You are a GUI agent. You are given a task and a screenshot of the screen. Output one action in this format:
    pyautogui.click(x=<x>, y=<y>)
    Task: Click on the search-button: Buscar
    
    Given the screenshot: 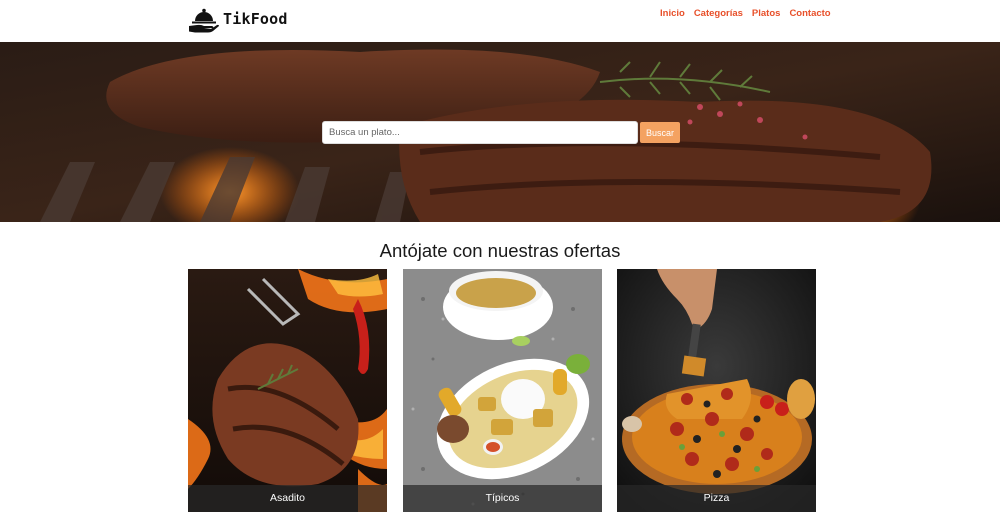 What is the action you would take?
    pyautogui.click(x=660, y=132)
    